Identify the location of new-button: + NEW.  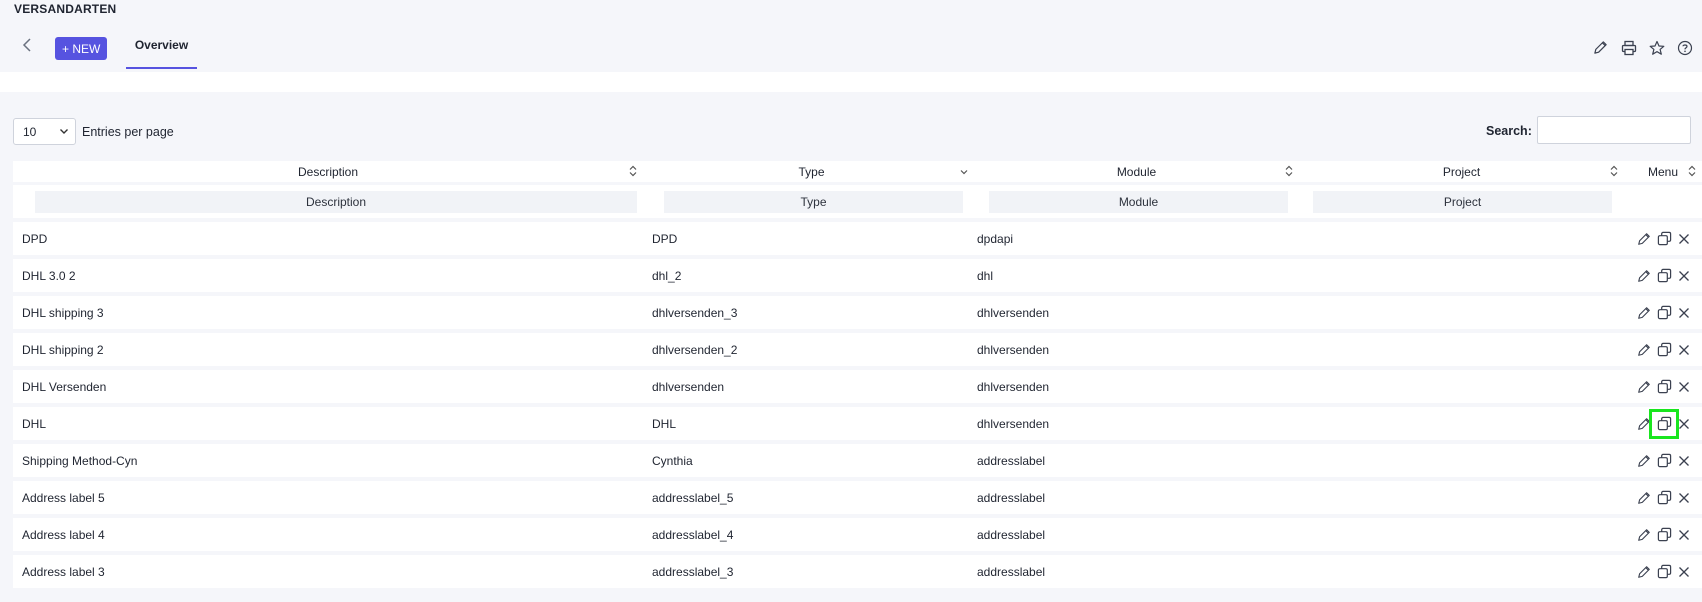
(81, 48).